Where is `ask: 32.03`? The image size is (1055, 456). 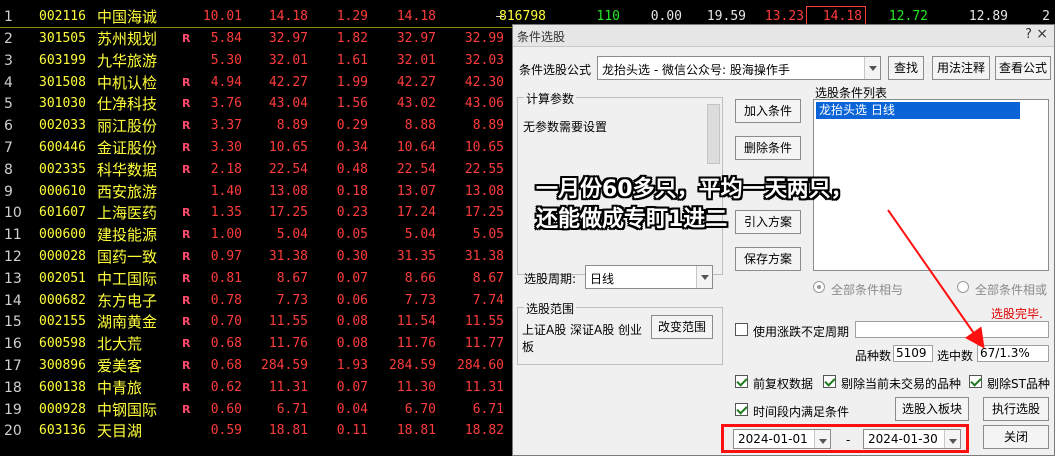 ask: 32.03 is located at coordinates (484, 60).